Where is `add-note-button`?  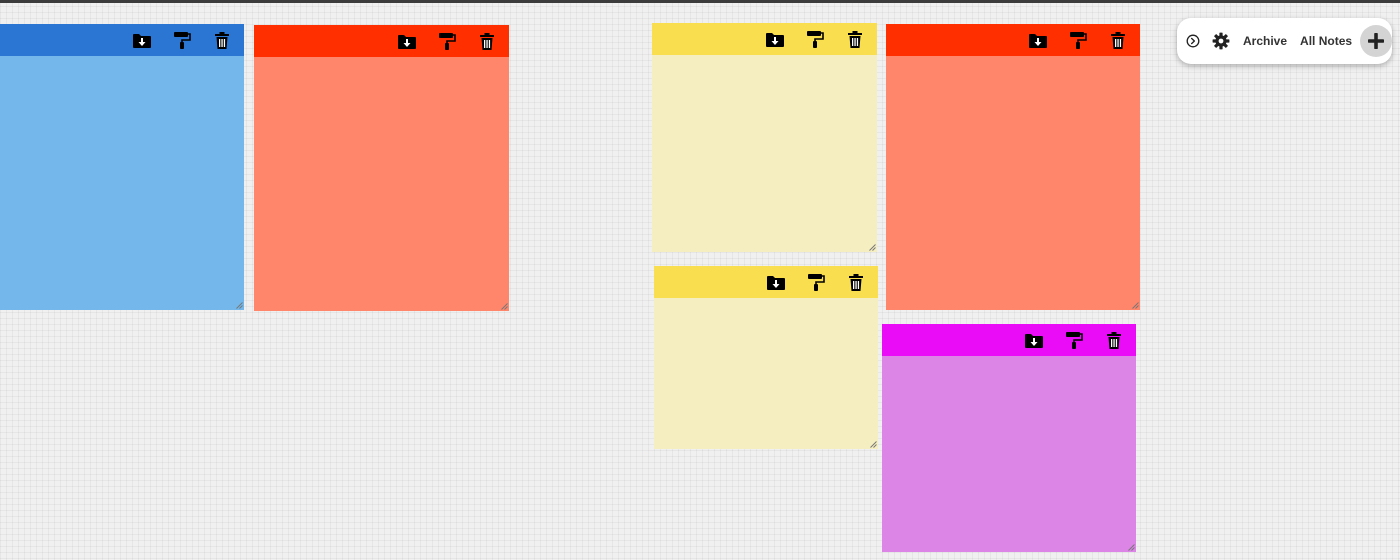
add-note-button is located at coordinates (1376, 41).